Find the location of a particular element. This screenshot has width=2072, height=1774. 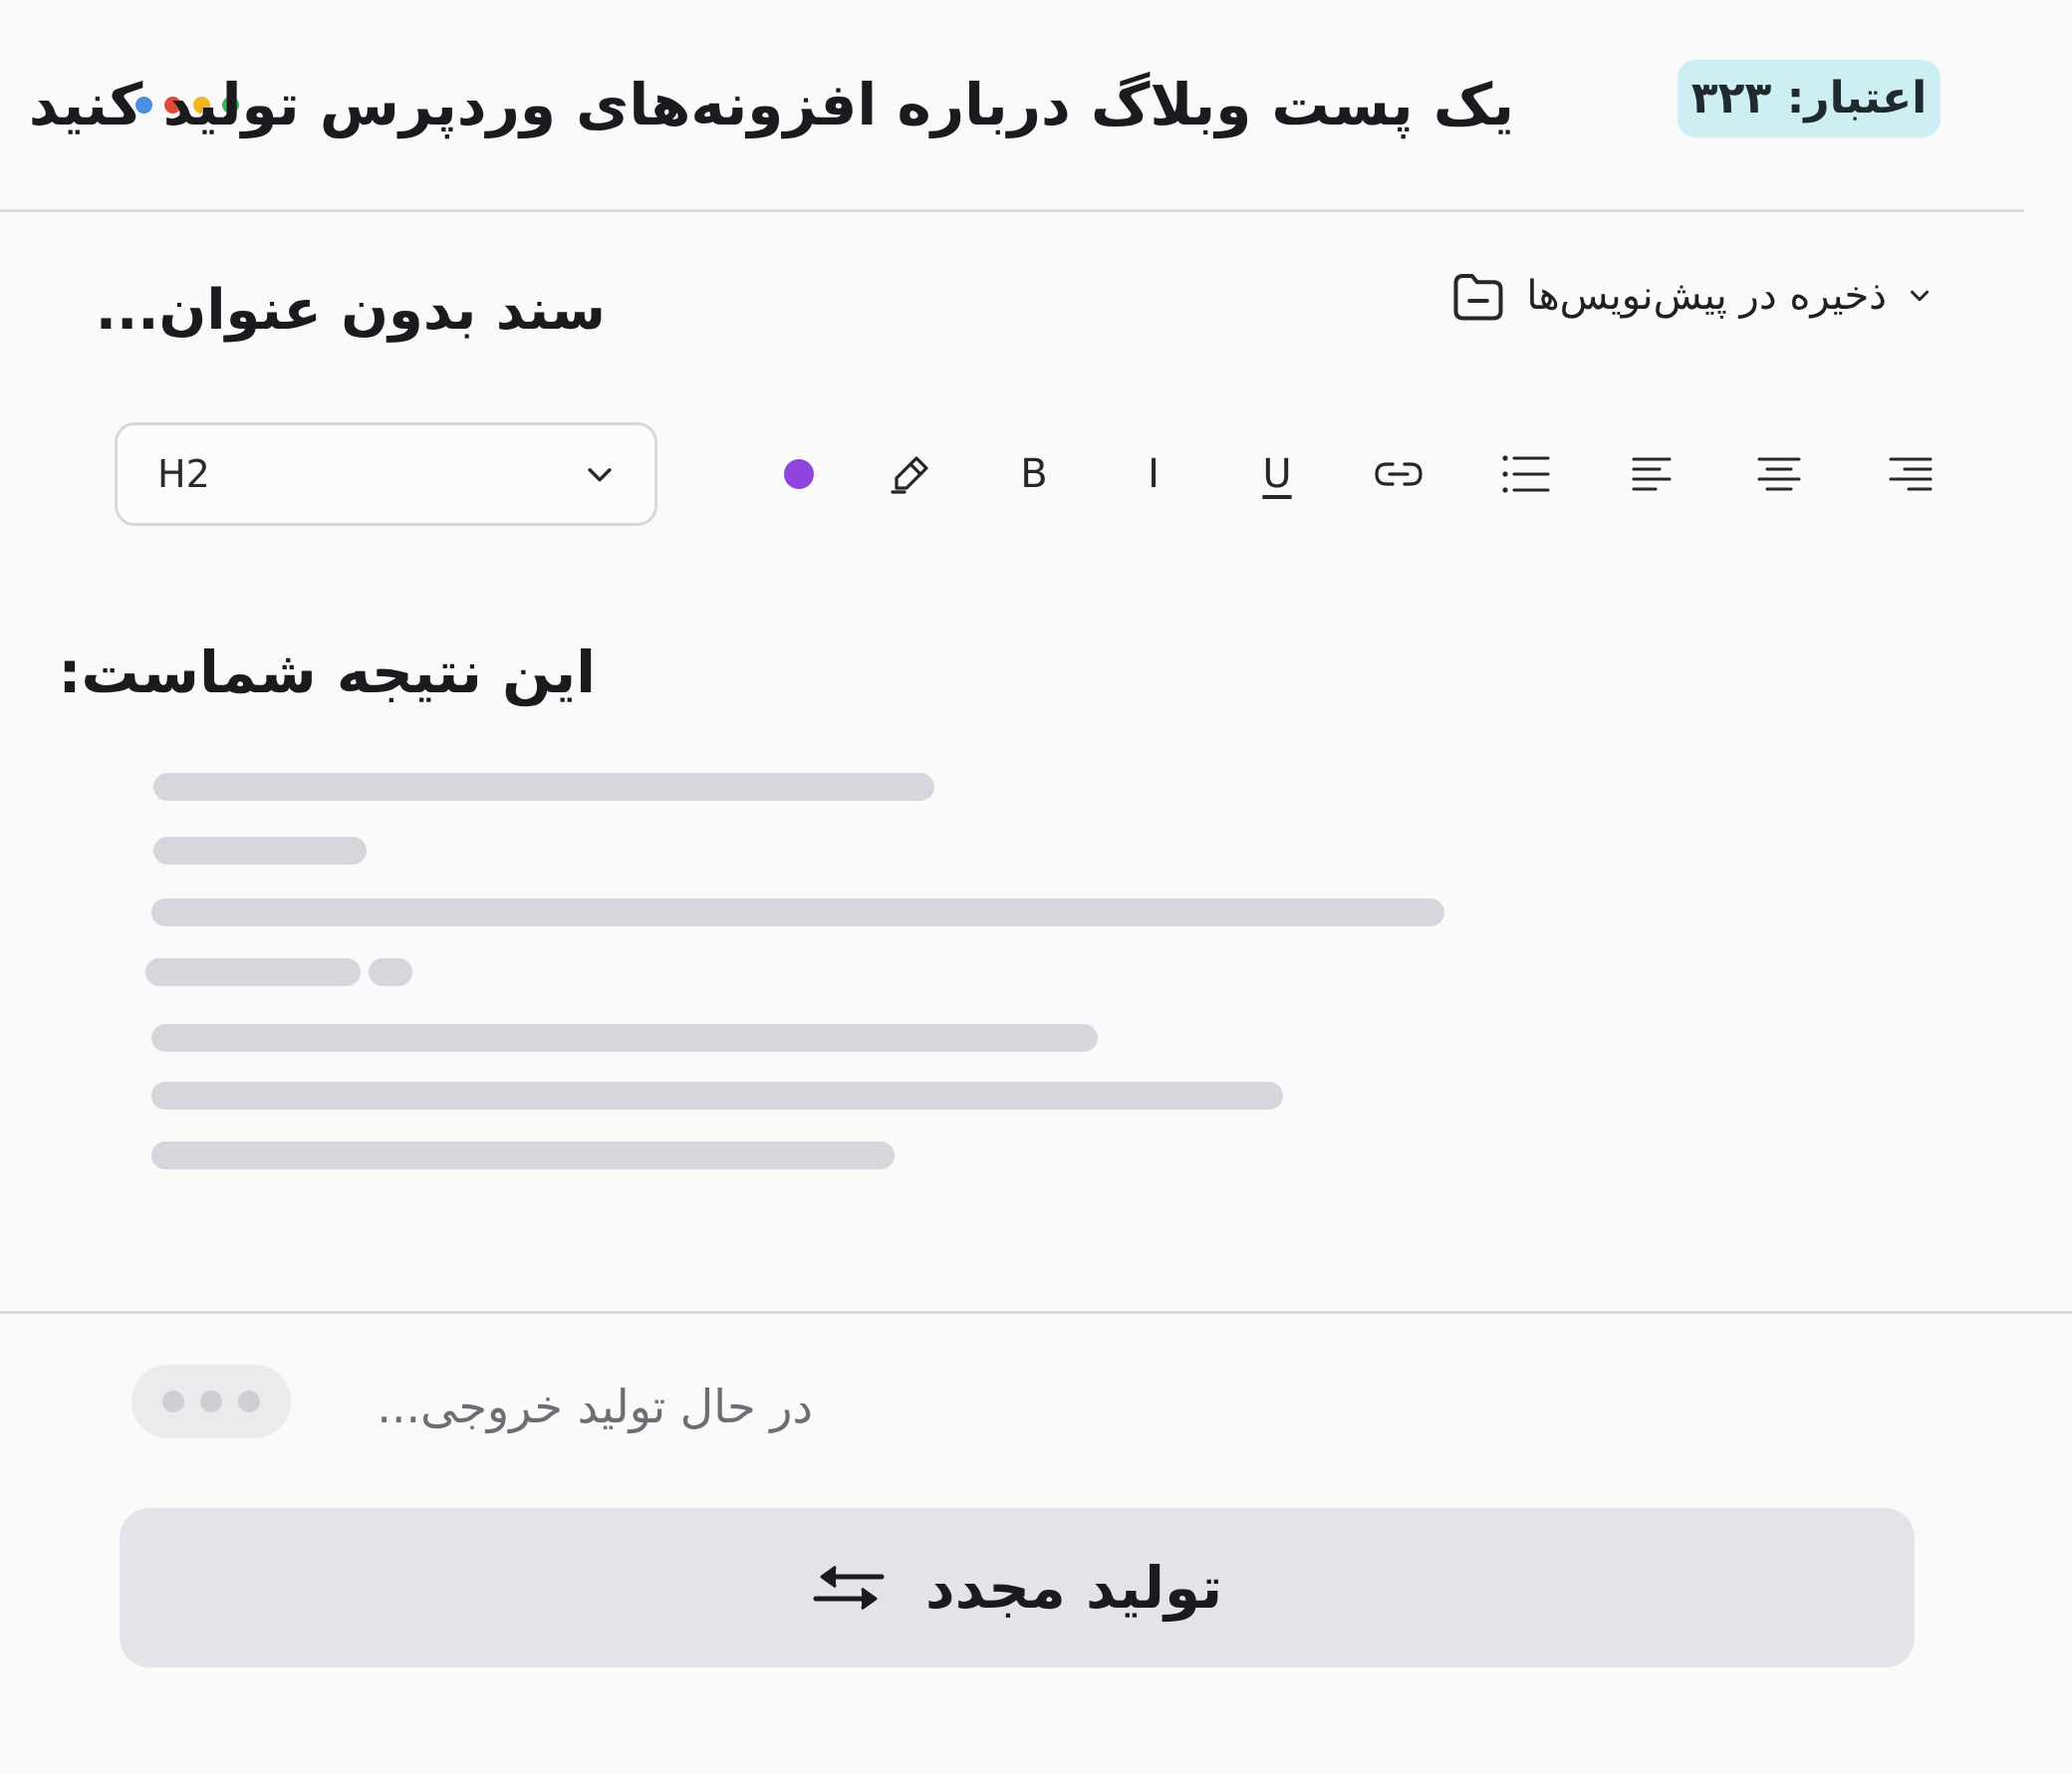

italic-button: I is located at coordinates (1153, 474).